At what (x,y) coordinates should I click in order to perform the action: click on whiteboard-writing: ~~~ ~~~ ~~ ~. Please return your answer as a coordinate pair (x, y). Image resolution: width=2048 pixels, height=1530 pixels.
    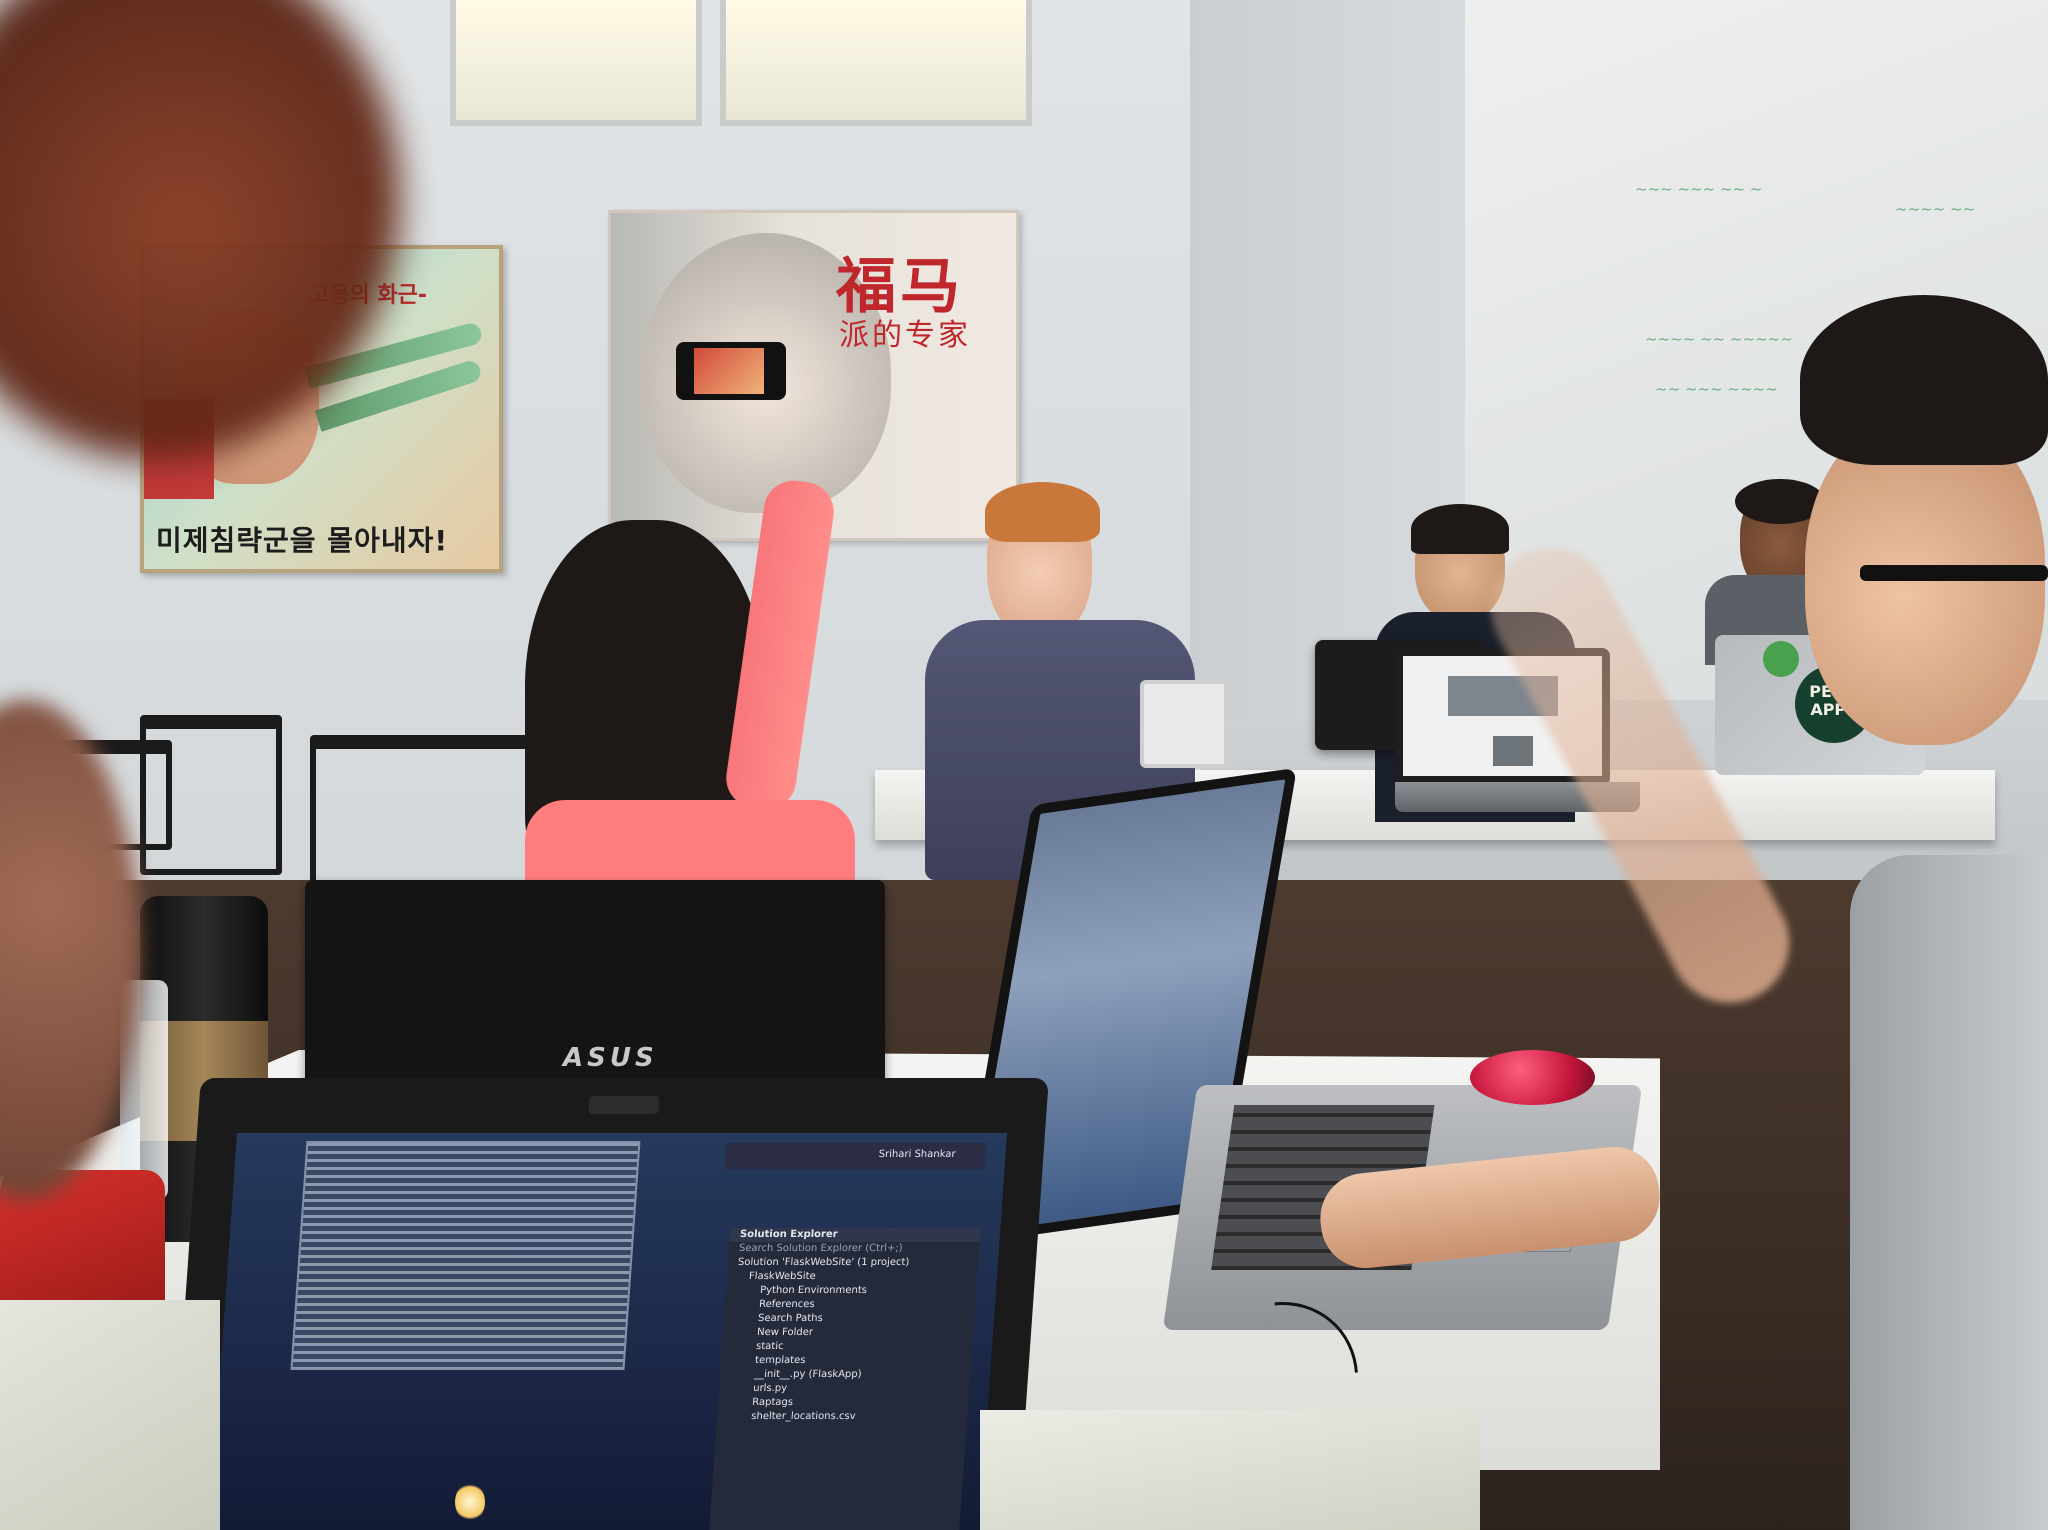
    Looking at the image, I should click on (1699, 189).